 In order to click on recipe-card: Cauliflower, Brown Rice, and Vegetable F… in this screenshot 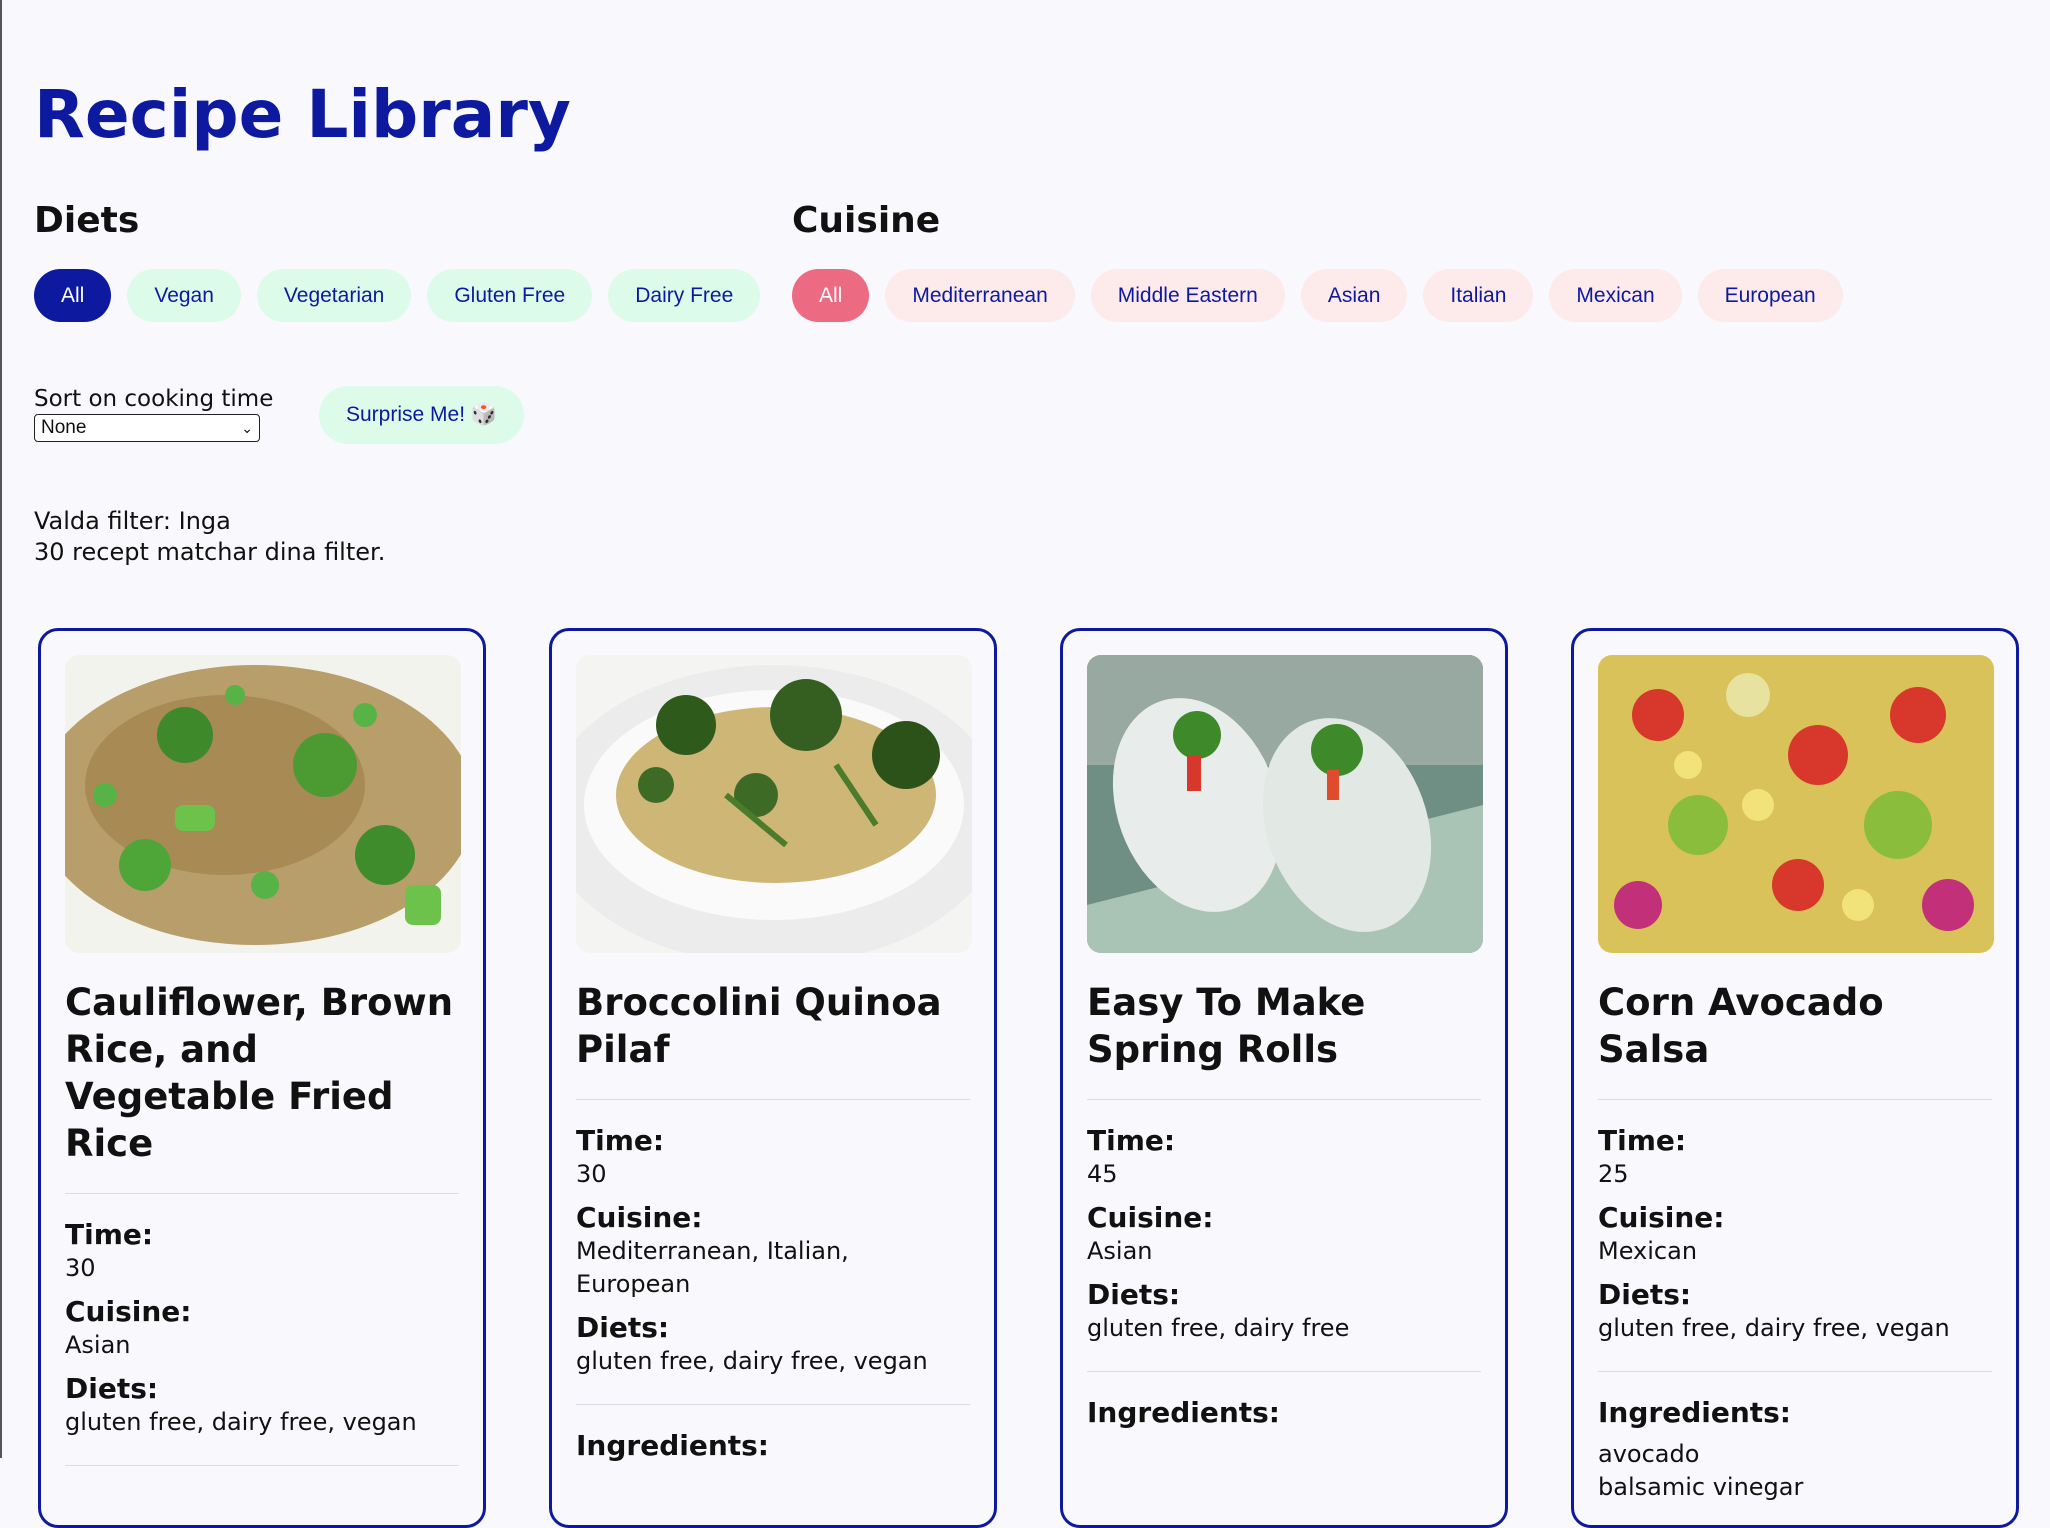, I will do `click(262, 1078)`.